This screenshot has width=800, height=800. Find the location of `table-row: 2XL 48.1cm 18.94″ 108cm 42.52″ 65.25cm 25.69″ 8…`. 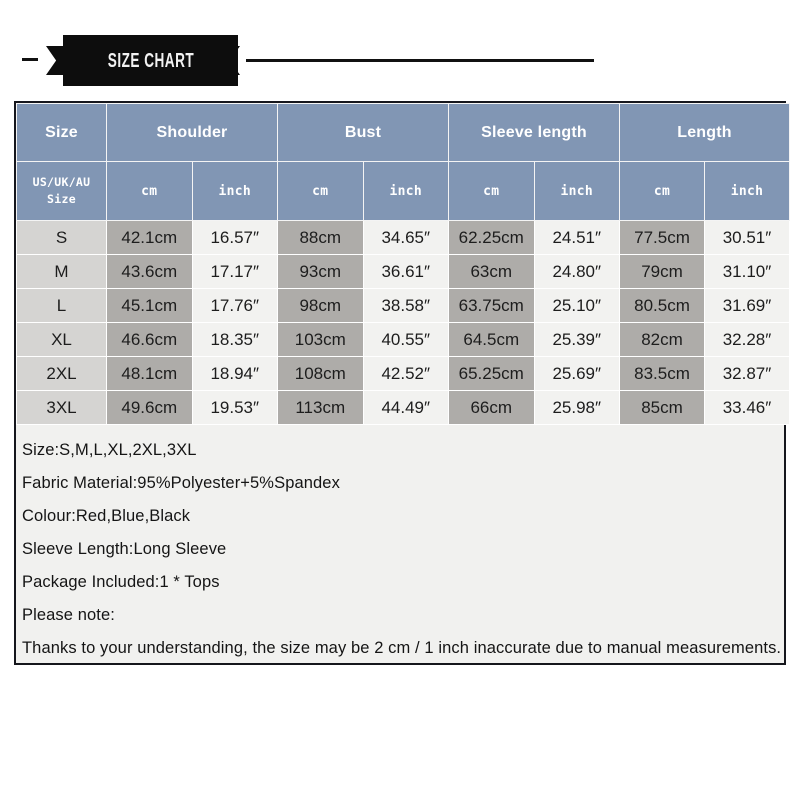

table-row: 2XL 48.1cm 18.94″ 108cm 42.52″ 65.25cm 25.69″ 8… is located at coordinates (403, 373).